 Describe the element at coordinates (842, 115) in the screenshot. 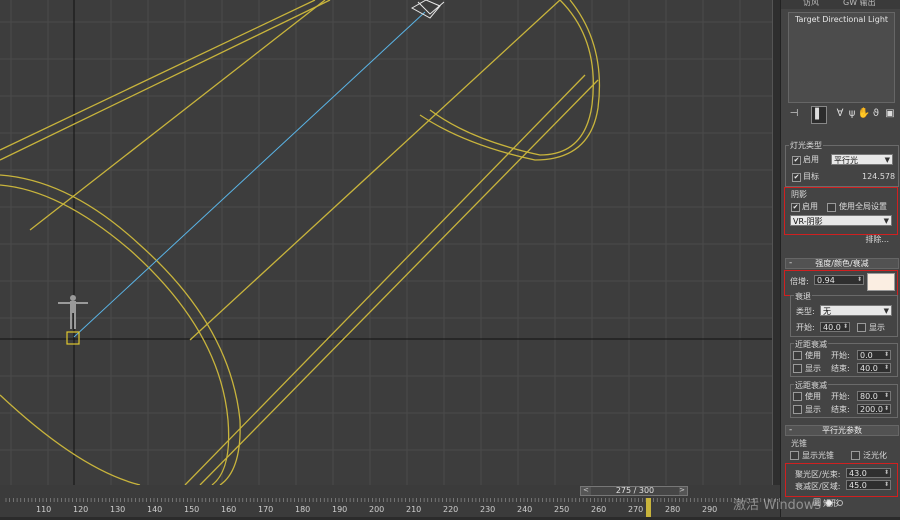

I see `modifier-stack-toolbar: ⊣ ▌ ∀ ψ ✋ ϑ ▣` at that location.